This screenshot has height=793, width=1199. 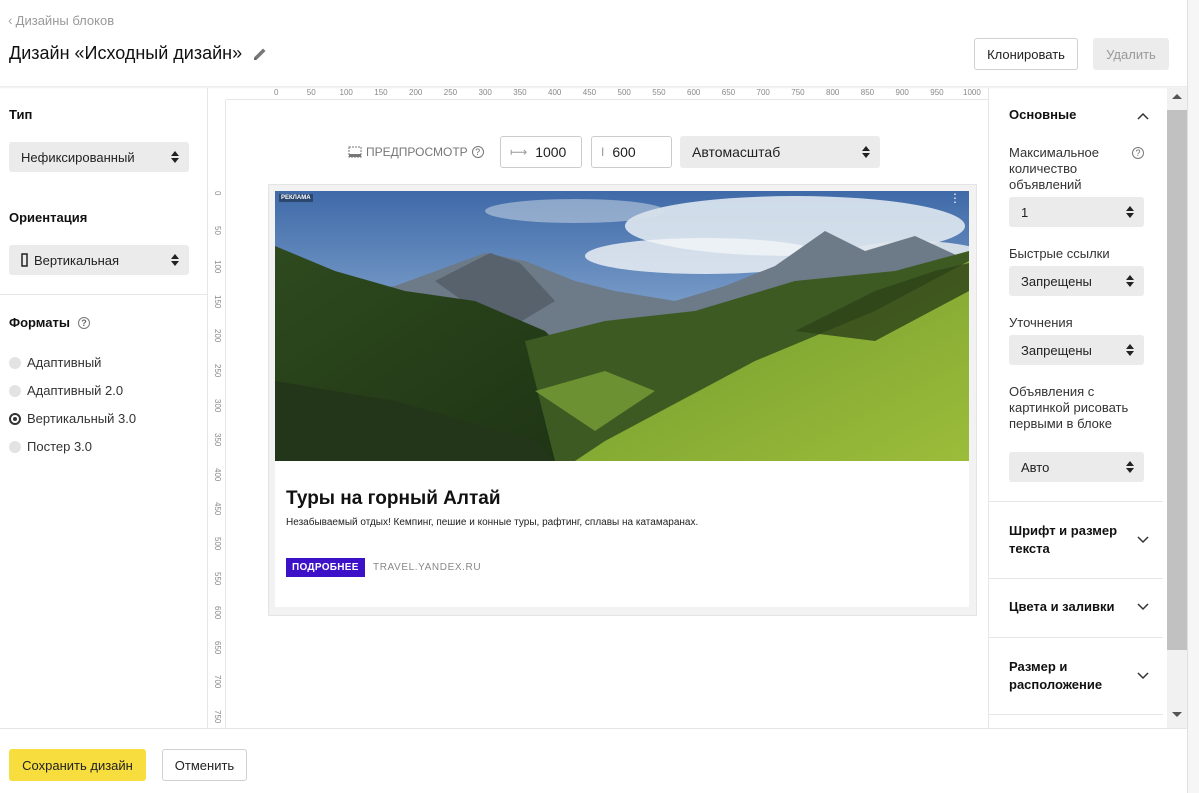 I want to click on section-size-title: Размер и расположение, so click(x=1064, y=676).